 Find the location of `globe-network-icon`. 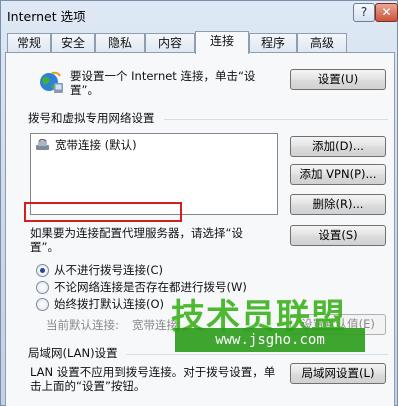

globe-network-icon is located at coordinates (51, 82).